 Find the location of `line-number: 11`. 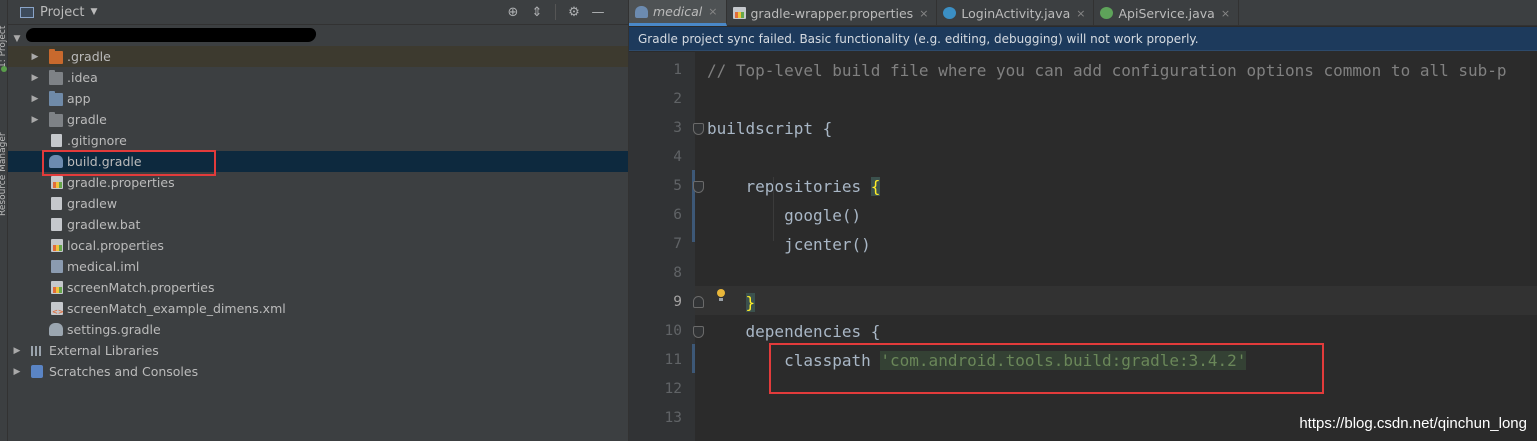

line-number: 11 is located at coordinates (673, 360).